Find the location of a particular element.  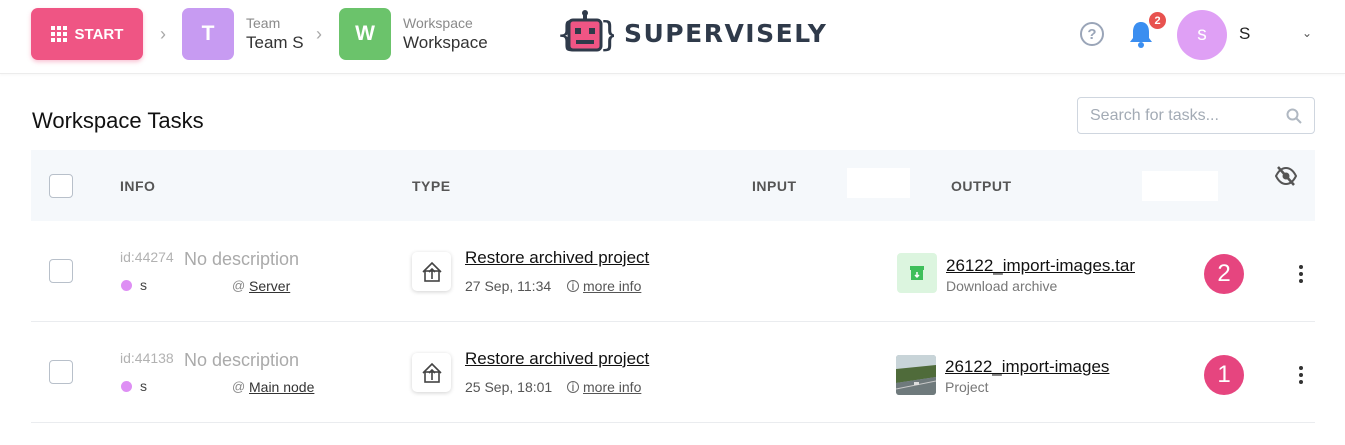

team-key: Team is located at coordinates (263, 22).